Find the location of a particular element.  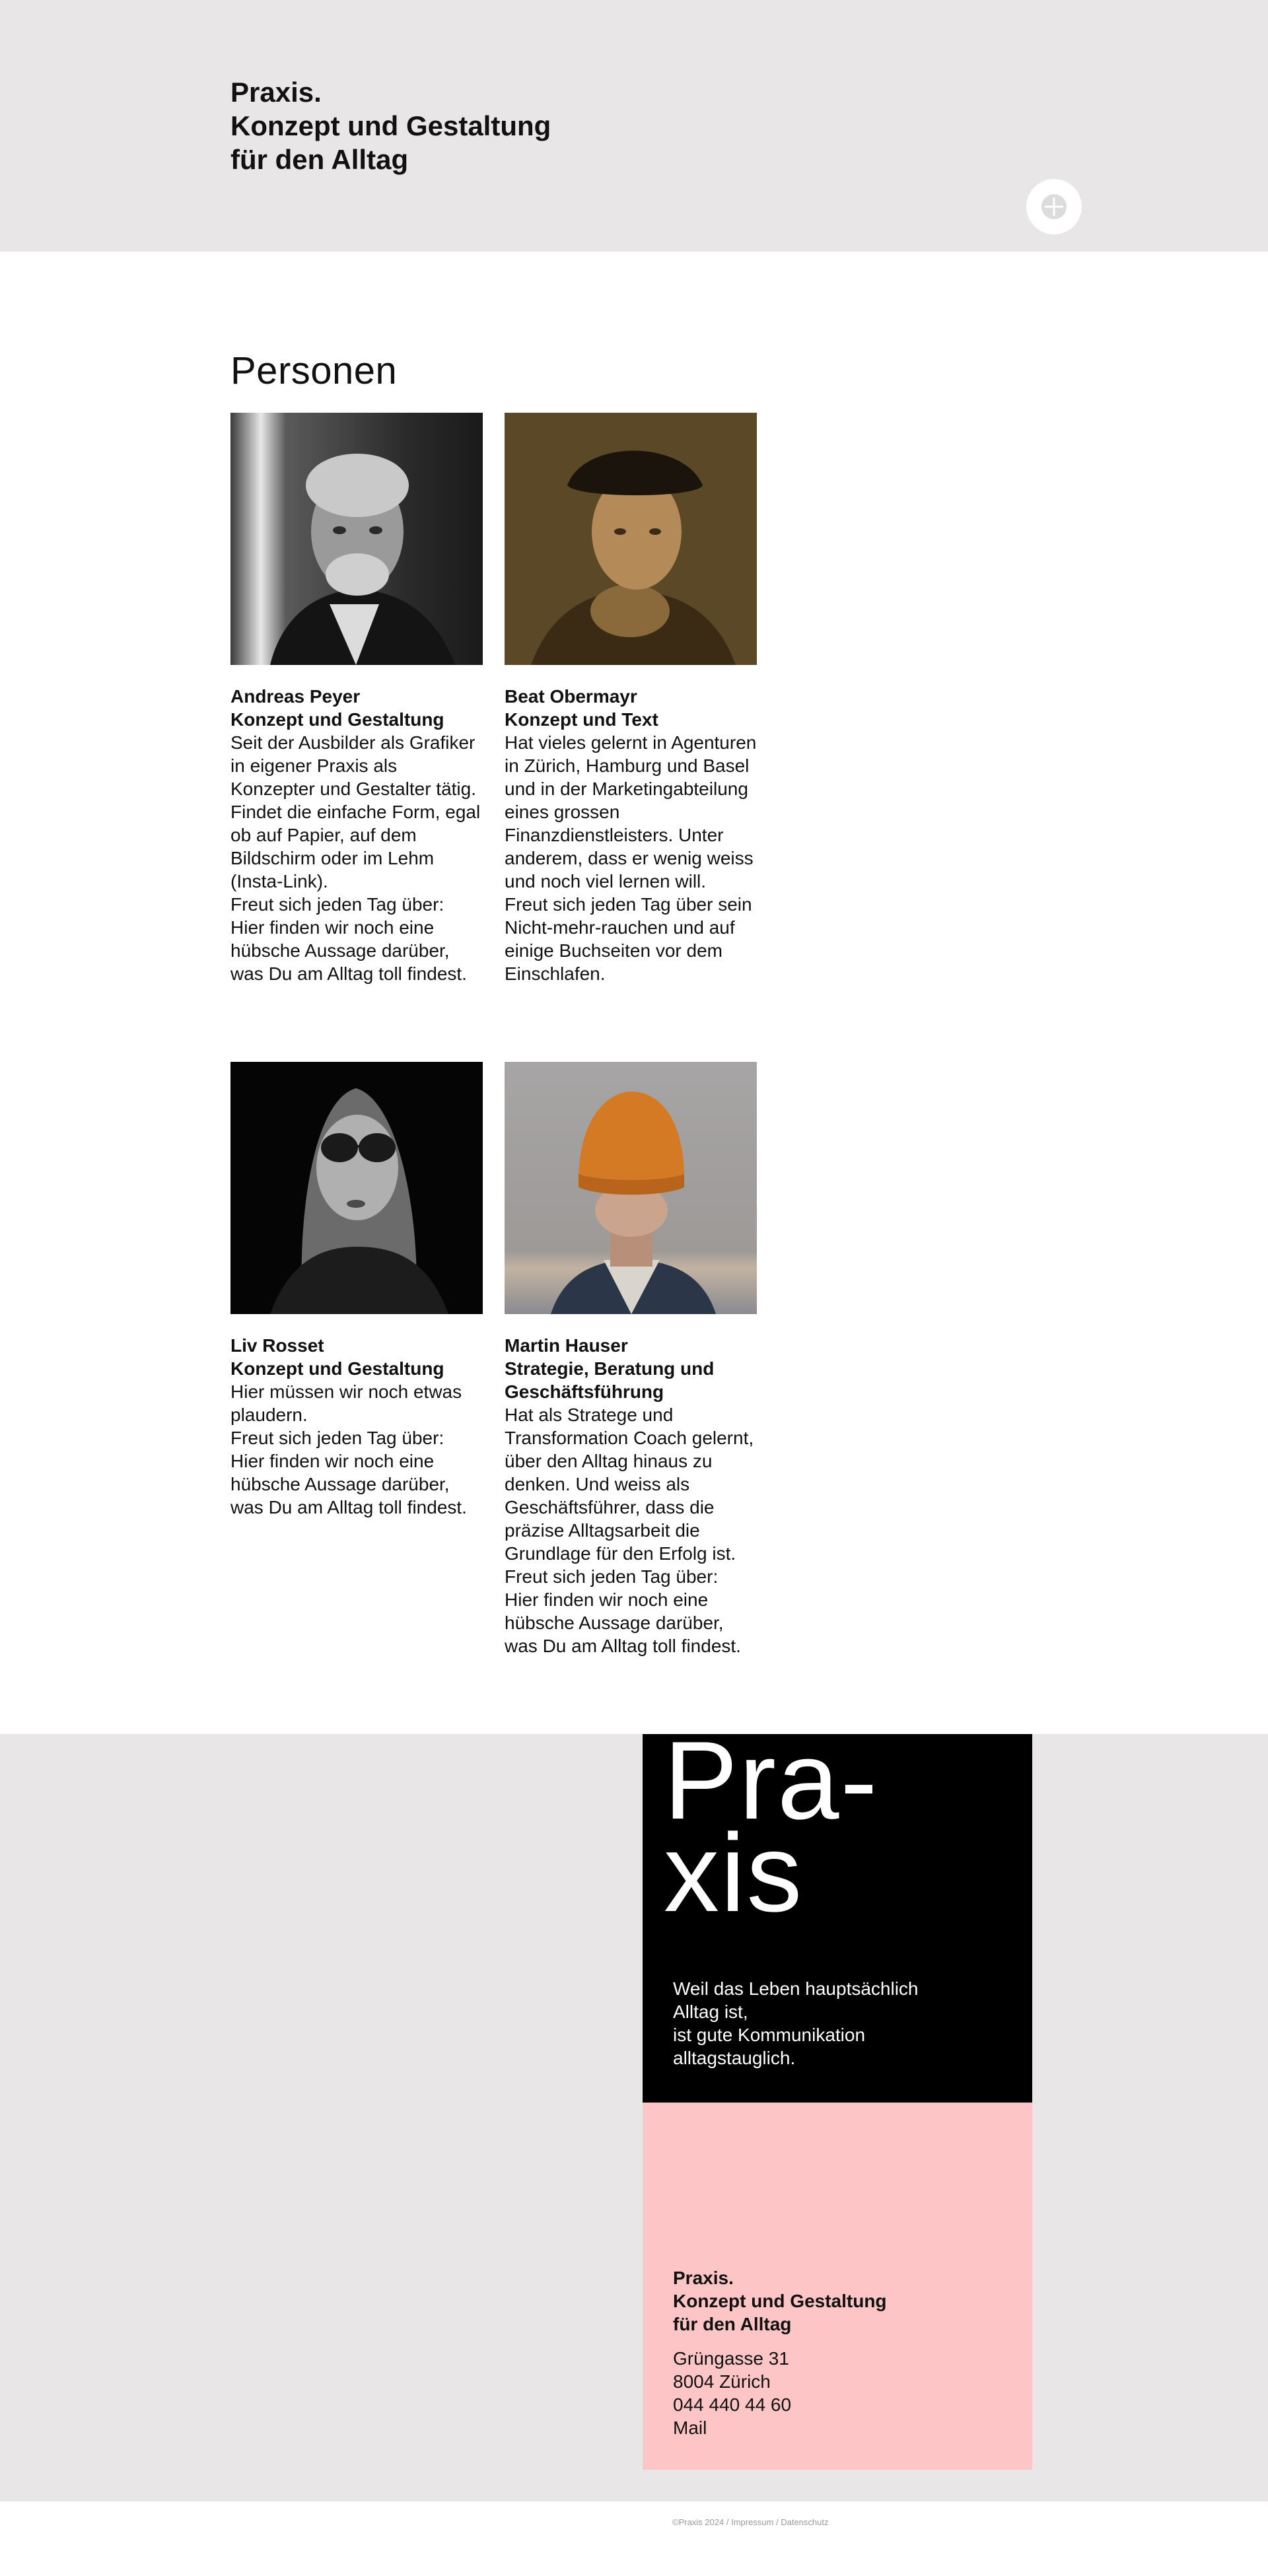

datenschutz-link: Datenschutz is located at coordinates (804, 2522).